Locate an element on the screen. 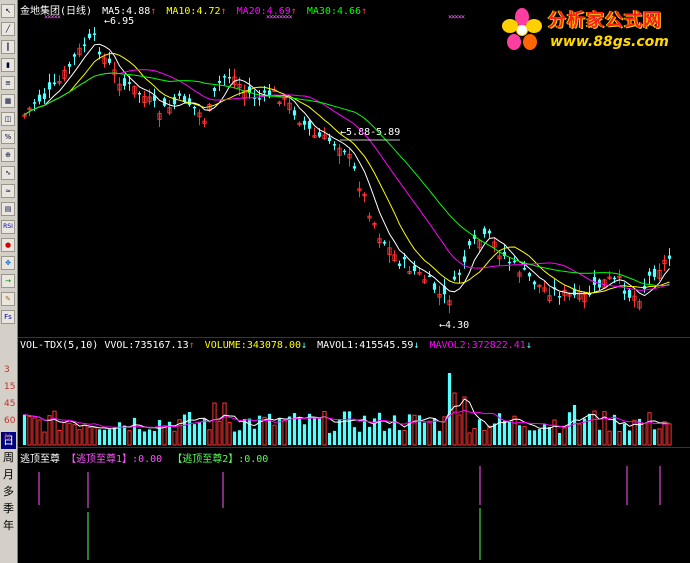  period-tab-1: 周 is located at coordinates (8, 457).